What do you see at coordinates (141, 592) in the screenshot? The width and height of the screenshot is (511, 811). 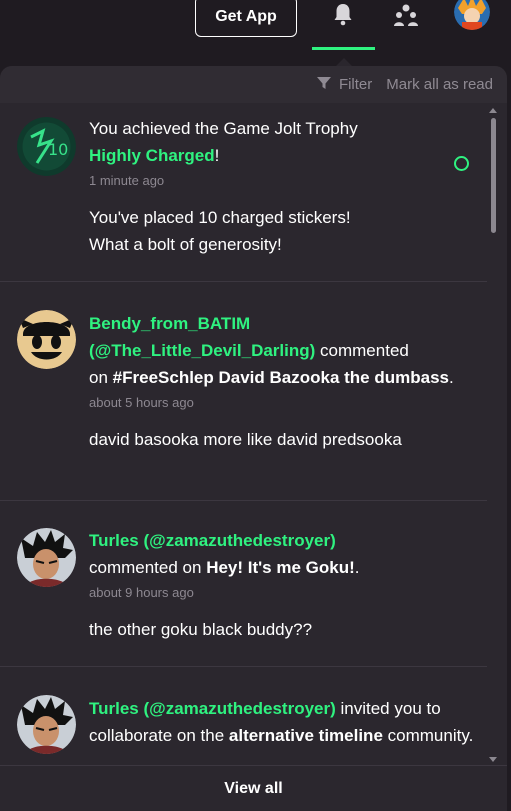 I see `timestamp: about 9 hours ago` at bounding box center [141, 592].